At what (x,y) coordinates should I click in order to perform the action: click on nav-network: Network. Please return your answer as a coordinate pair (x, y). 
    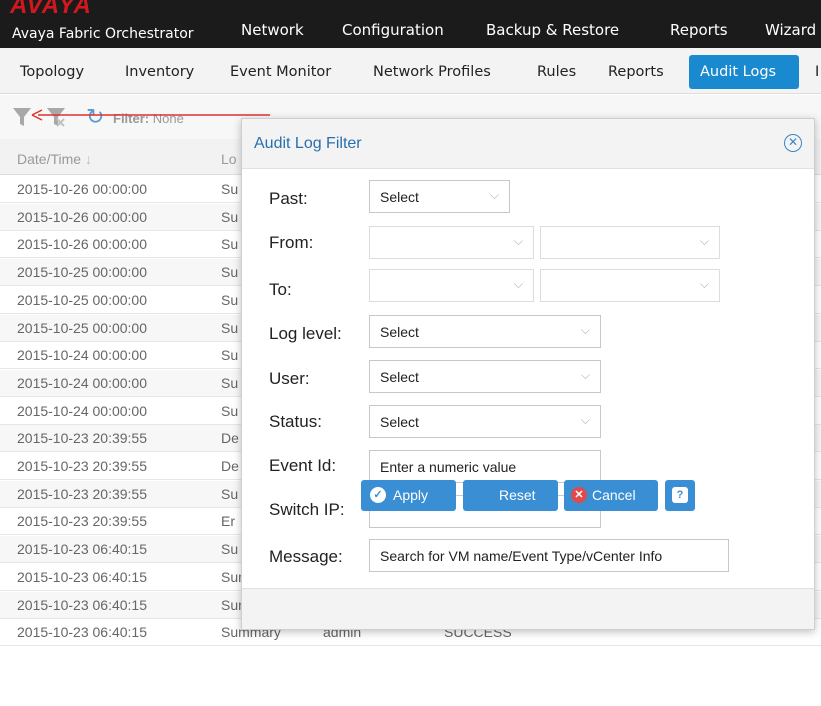
    Looking at the image, I should click on (272, 30).